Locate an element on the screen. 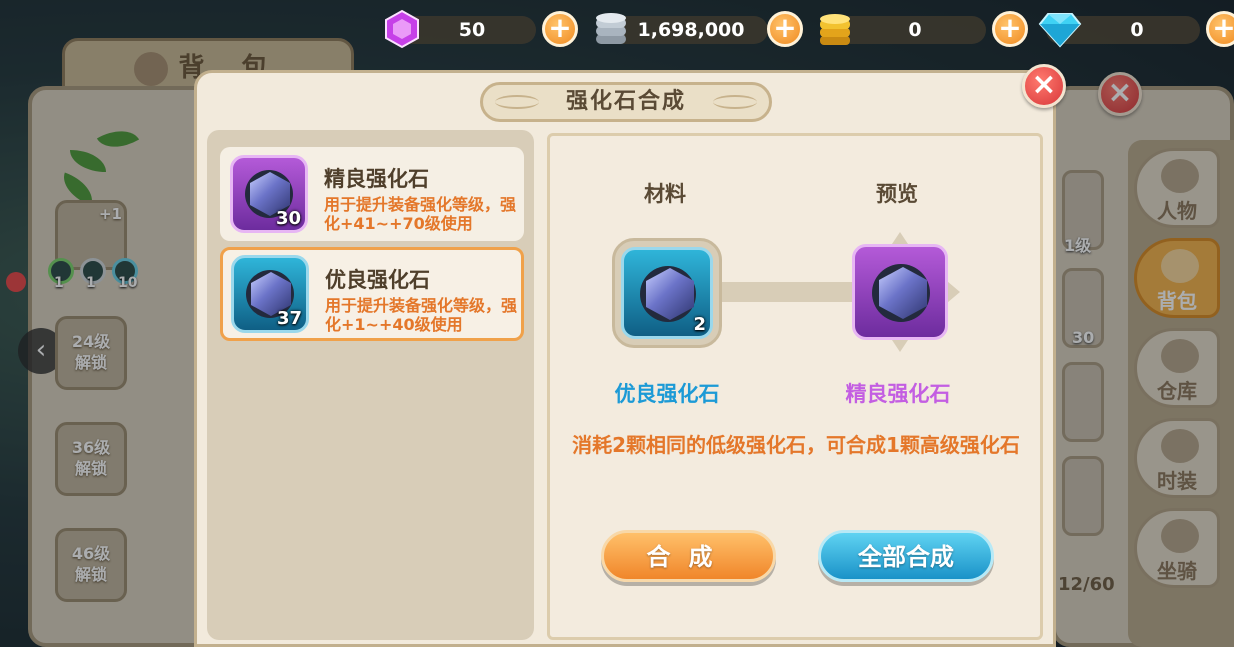 Image resolution: width=1234 pixels, height=647 pixels. preview-icon is located at coordinates (900, 292).